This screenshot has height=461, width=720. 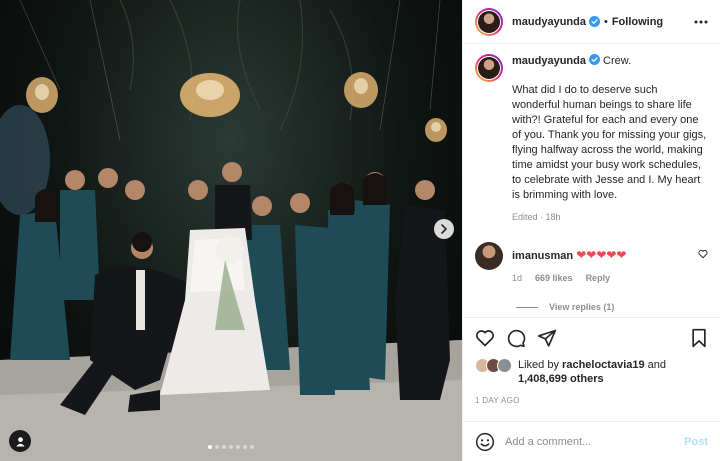 I want to click on next-photo-button, so click(x=444, y=229).